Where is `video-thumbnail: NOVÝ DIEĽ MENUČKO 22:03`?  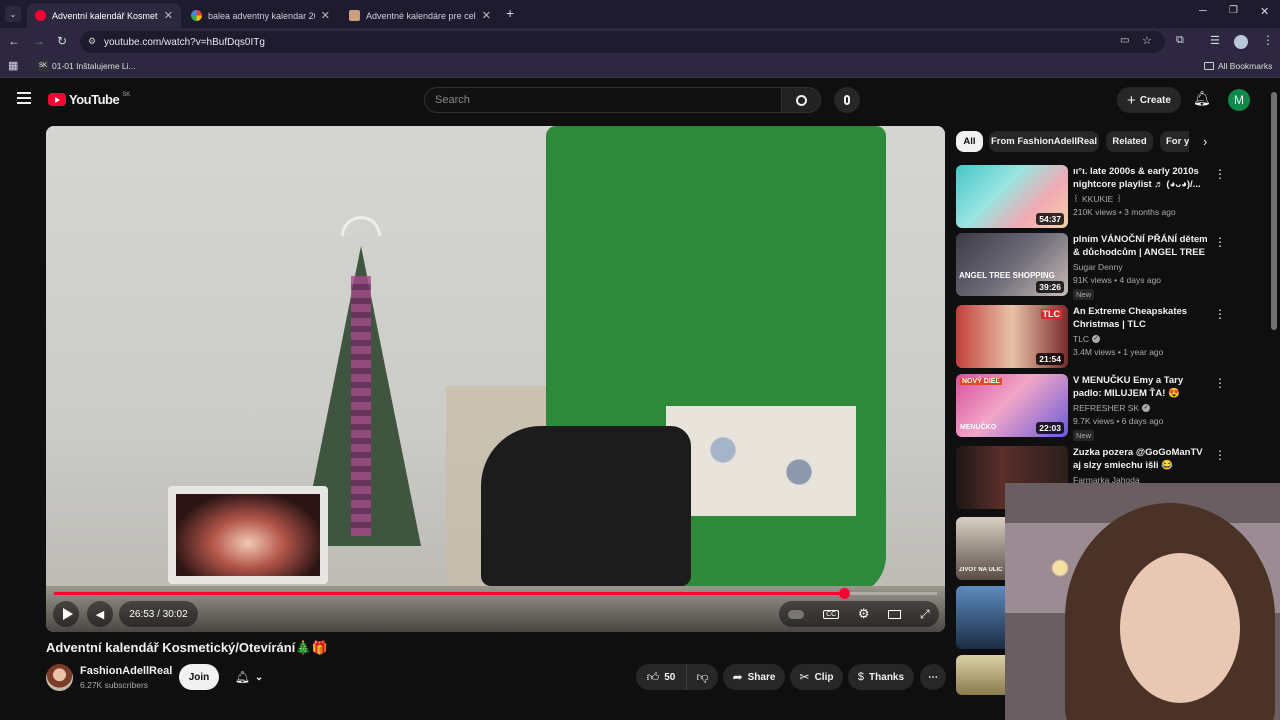 video-thumbnail: NOVÝ DIEĽ MENUČKO 22:03 is located at coordinates (1012, 405).